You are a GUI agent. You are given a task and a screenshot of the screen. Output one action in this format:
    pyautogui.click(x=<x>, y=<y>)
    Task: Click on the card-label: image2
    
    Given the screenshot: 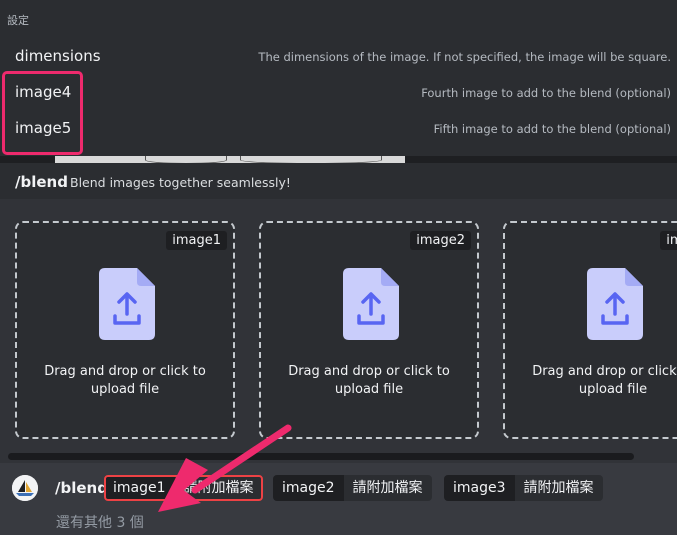 What is the action you would take?
    pyautogui.click(x=440, y=240)
    